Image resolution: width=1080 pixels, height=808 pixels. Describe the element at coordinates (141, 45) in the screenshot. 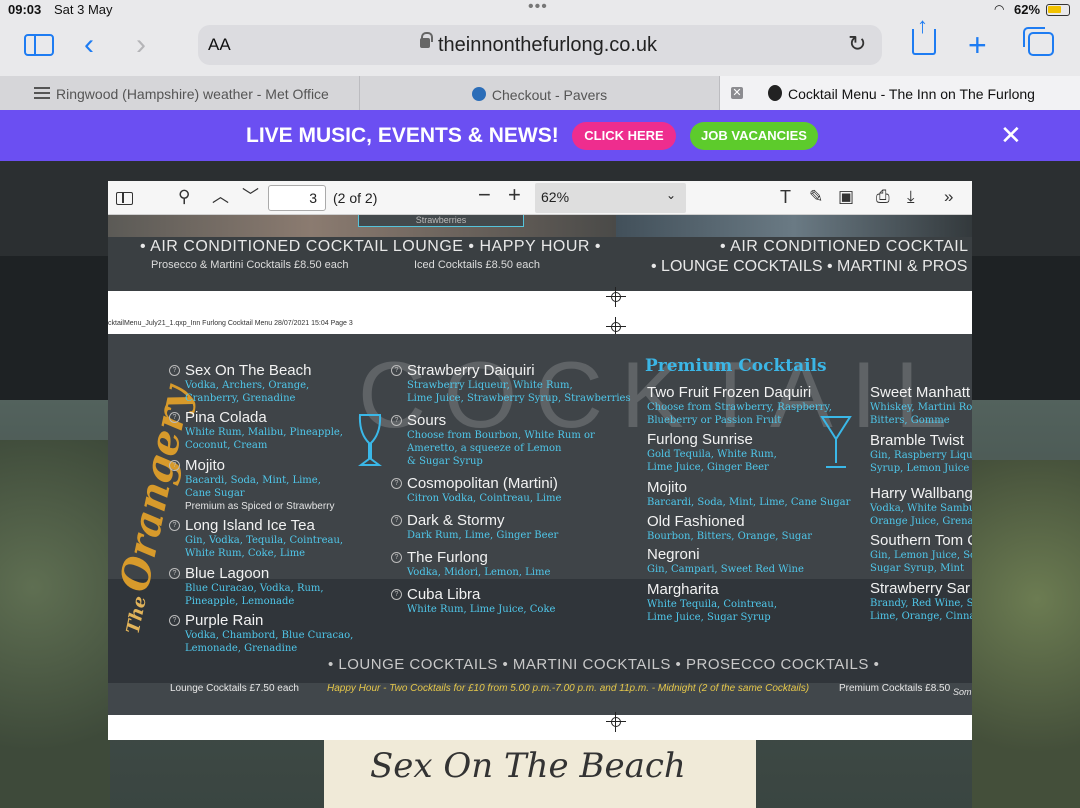

I see `forward-icon: ›` at that location.